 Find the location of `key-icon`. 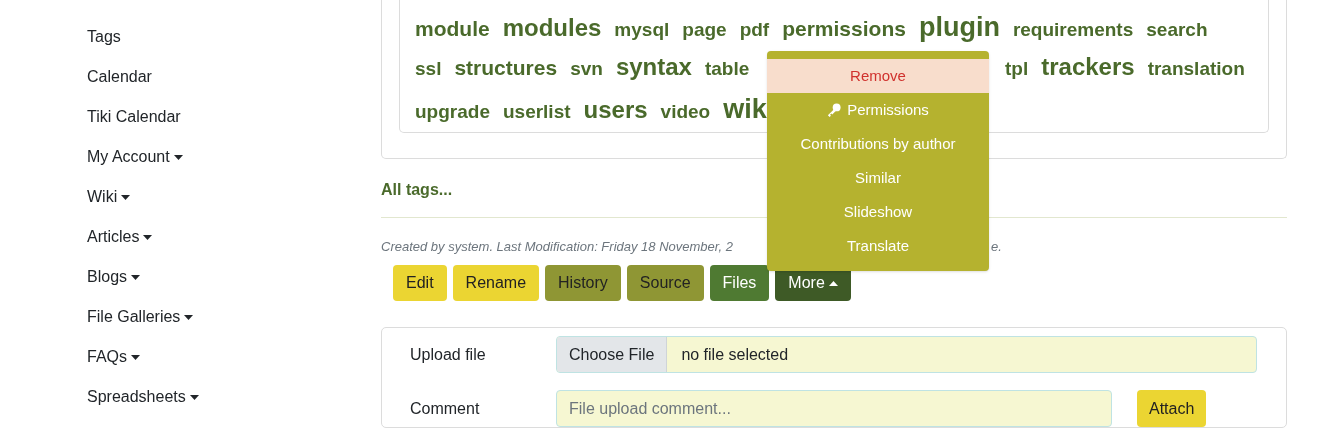

key-icon is located at coordinates (834, 110).